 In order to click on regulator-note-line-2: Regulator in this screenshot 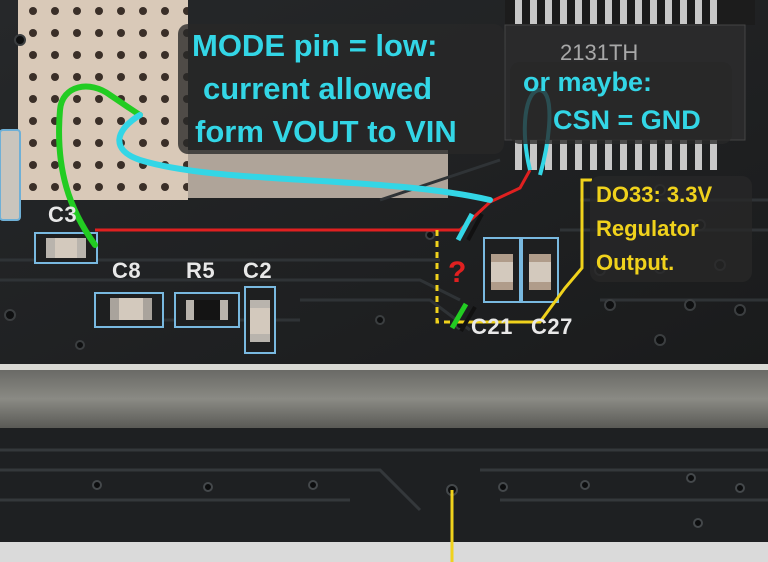, I will do `click(647, 228)`.